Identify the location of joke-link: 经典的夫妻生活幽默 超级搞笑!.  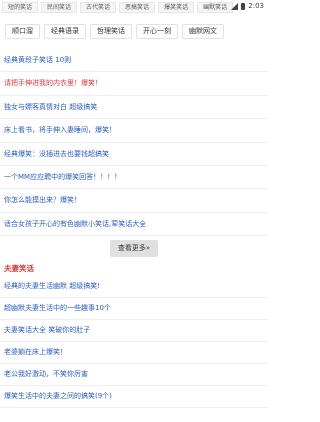
(134, 287).